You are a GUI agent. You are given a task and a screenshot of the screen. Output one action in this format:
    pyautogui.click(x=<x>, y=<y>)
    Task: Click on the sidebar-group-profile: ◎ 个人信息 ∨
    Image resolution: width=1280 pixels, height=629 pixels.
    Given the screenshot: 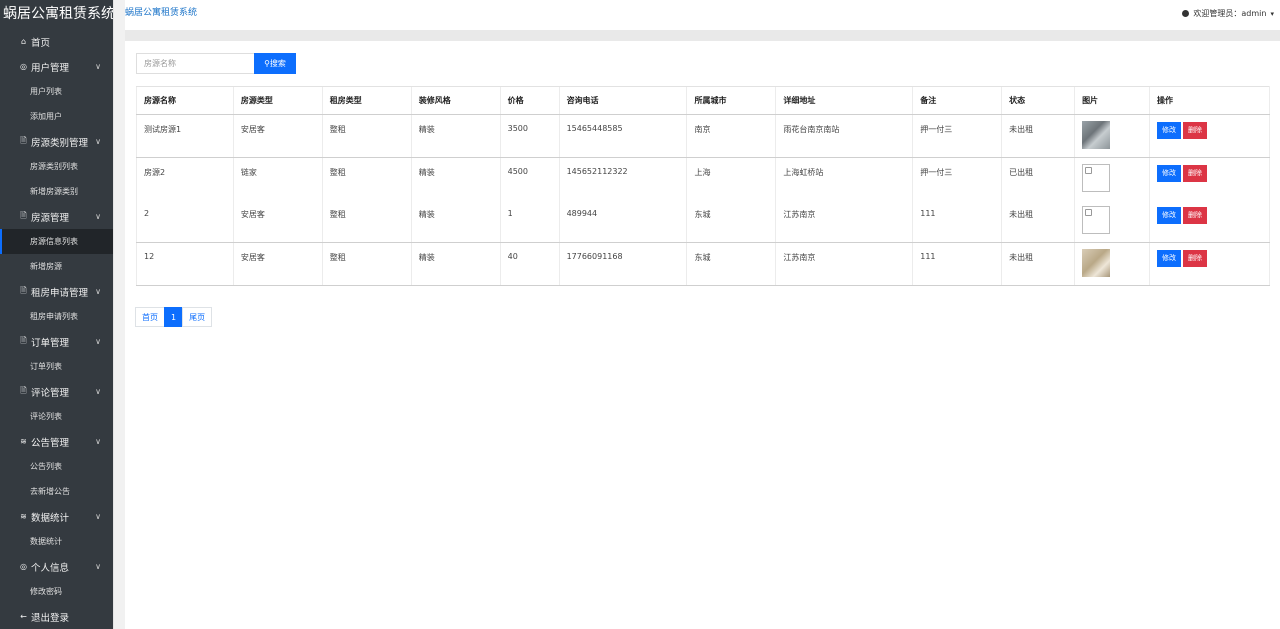 What is the action you would take?
    pyautogui.click(x=56, y=566)
    